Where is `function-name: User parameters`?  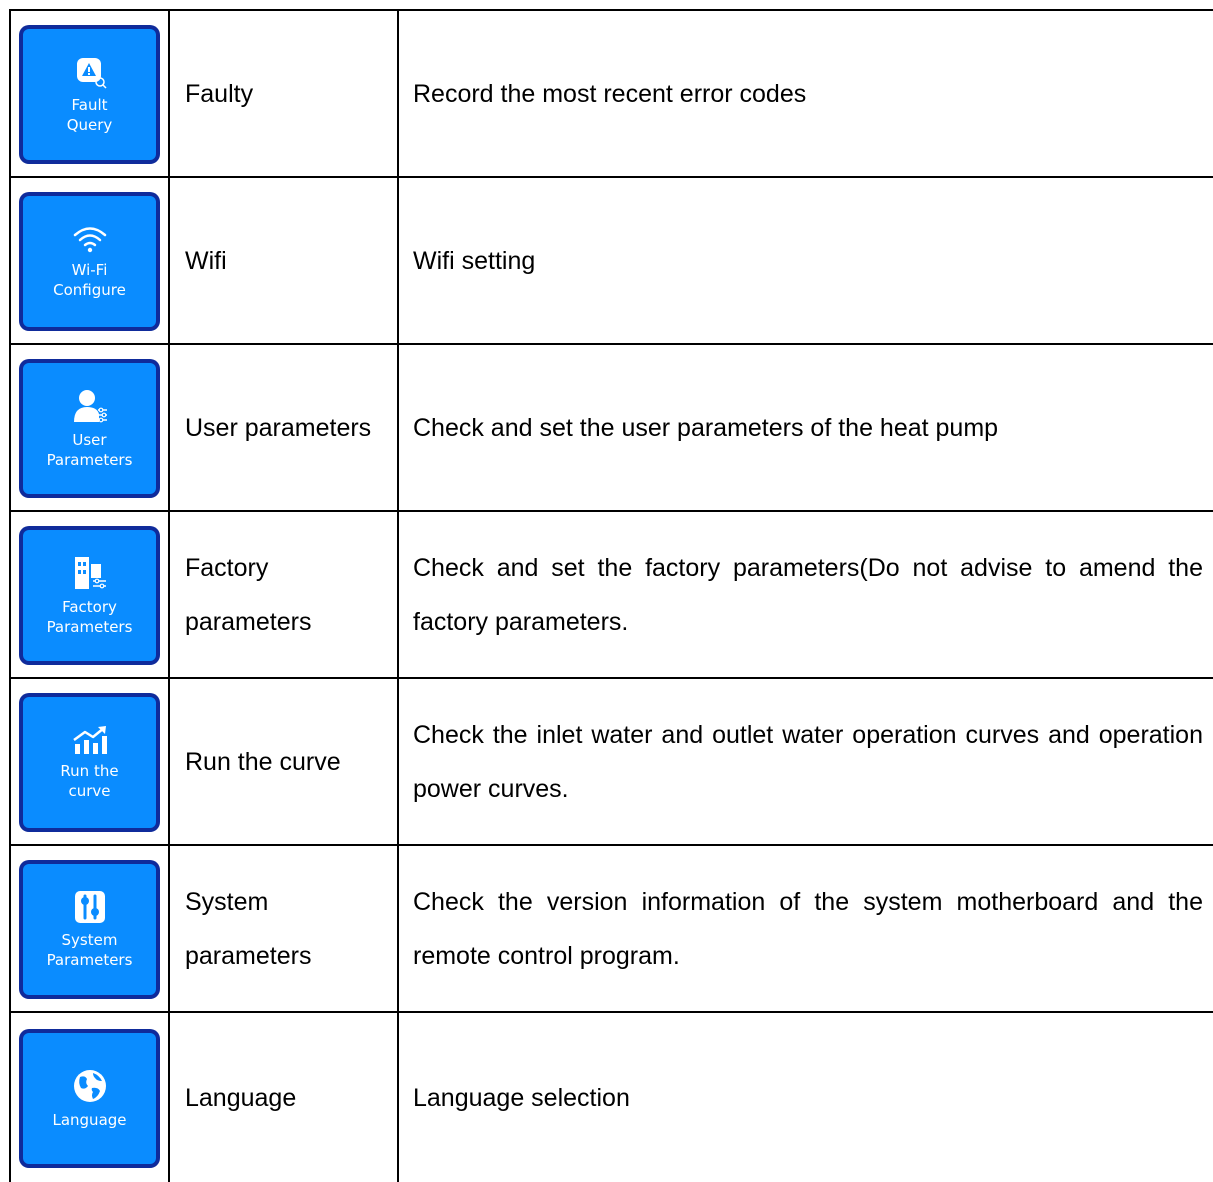 function-name: User parameters is located at coordinates (283, 427).